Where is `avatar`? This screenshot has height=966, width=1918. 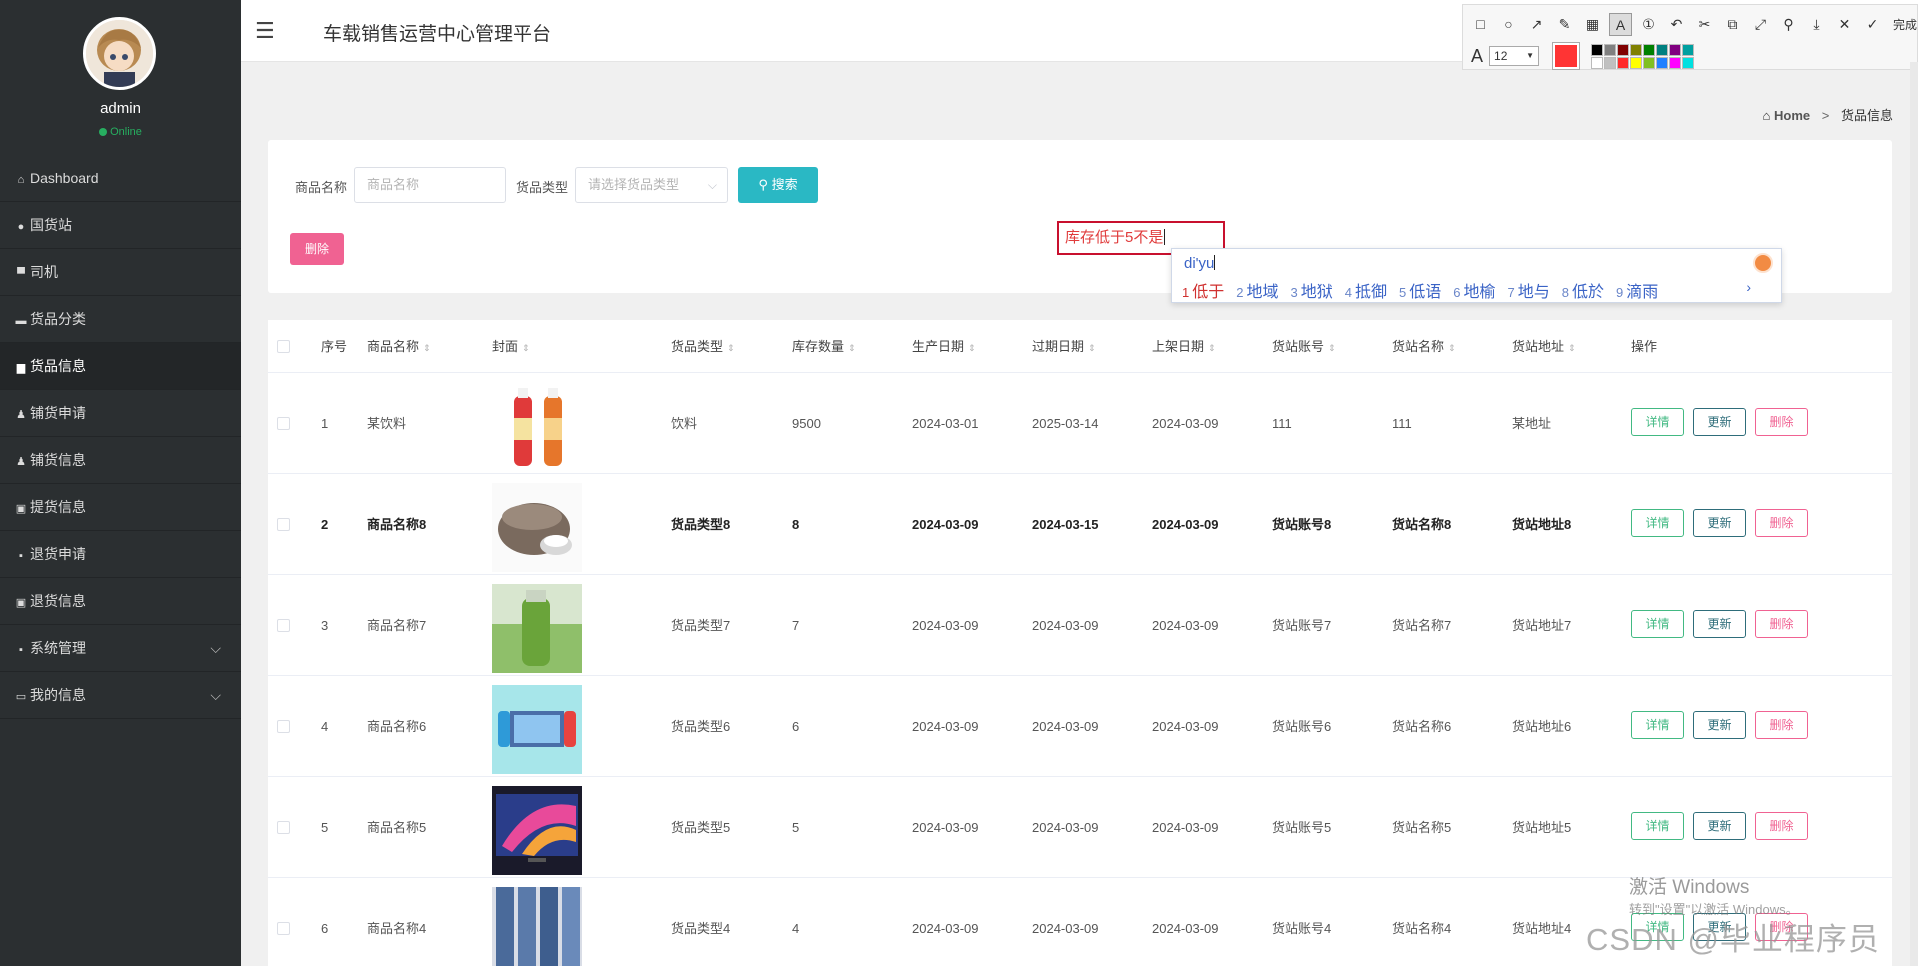
avatar is located at coordinates (119, 53).